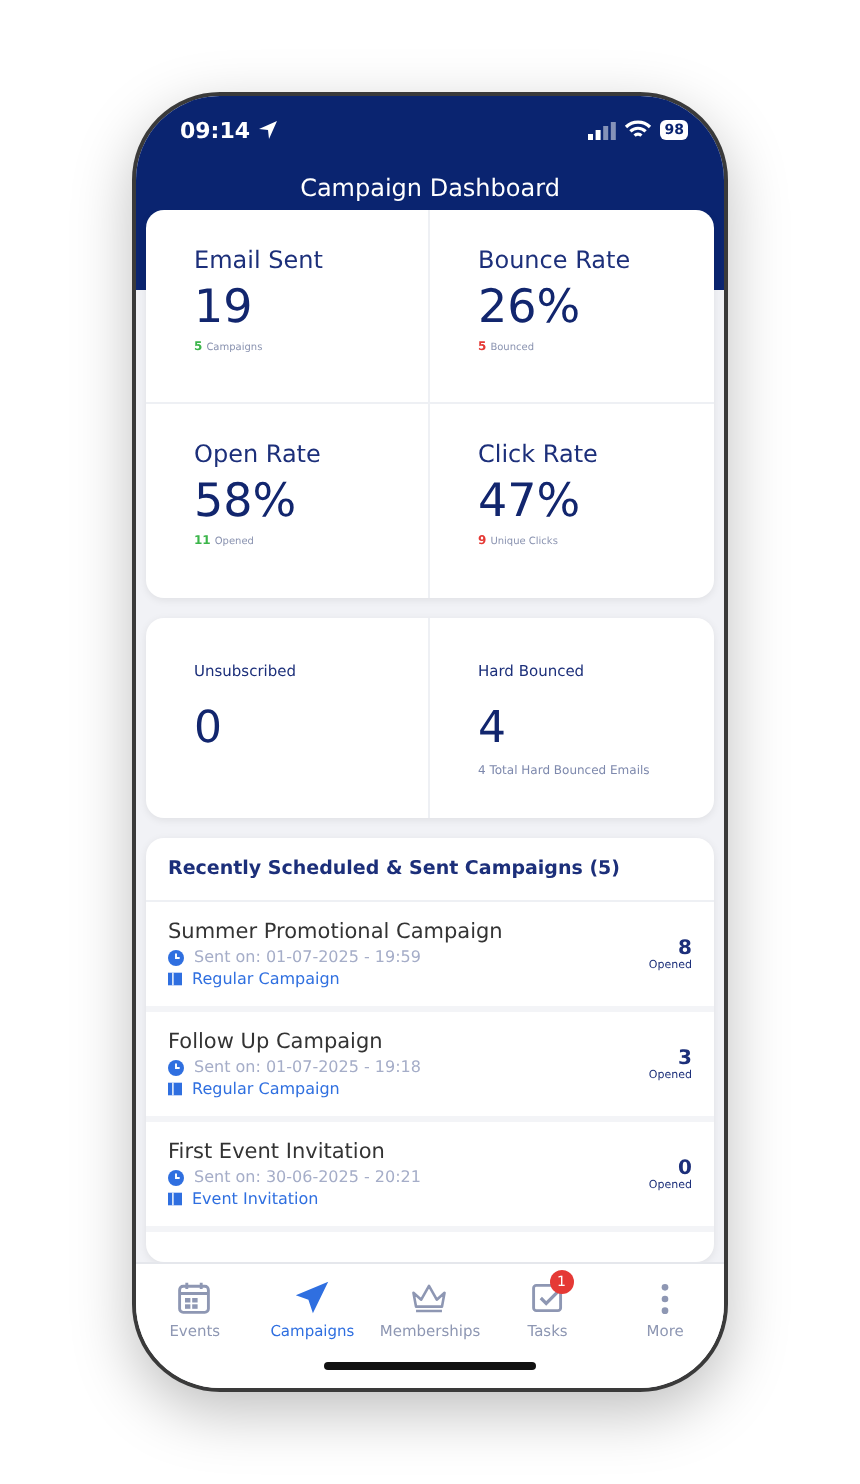  I want to click on total-value: 4, so click(493, 729).